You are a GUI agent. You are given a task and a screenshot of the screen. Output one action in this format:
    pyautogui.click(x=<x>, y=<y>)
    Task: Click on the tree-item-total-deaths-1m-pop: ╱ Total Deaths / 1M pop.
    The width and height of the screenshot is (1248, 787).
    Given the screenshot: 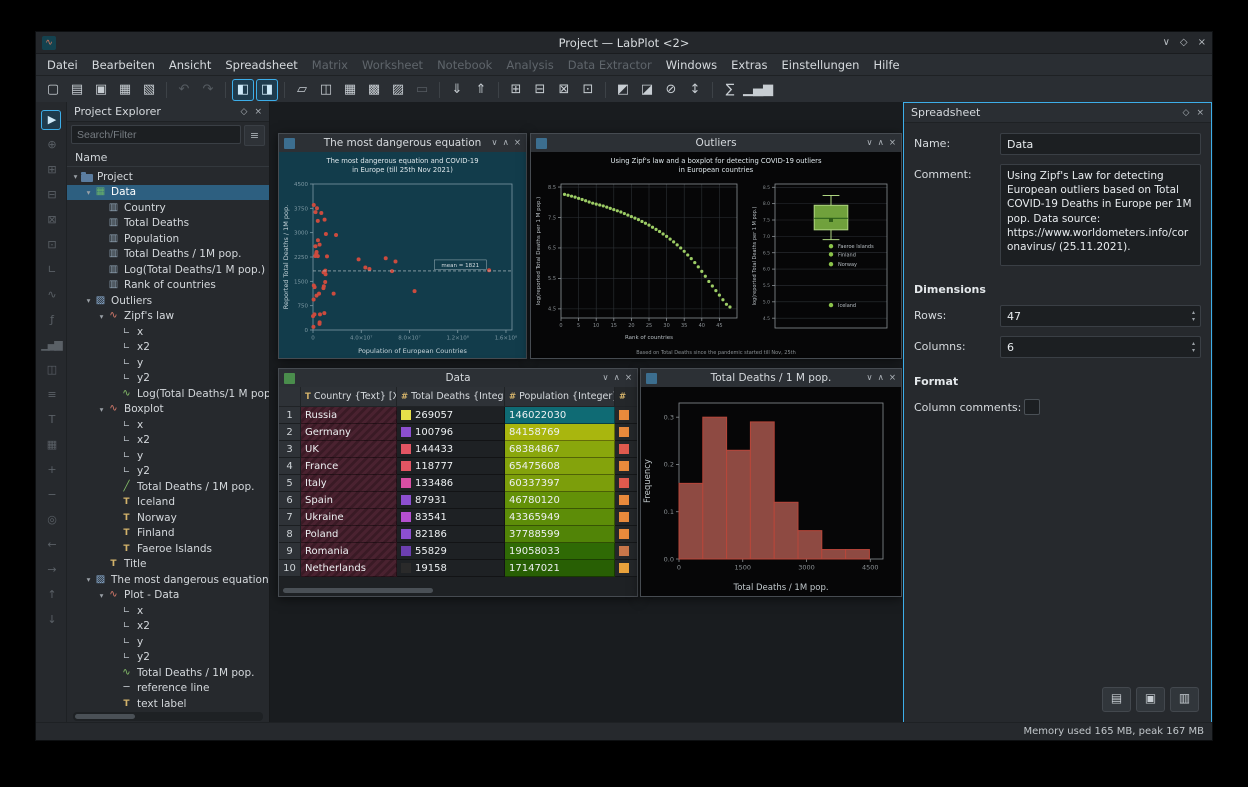 What is the action you would take?
    pyautogui.click(x=168, y=487)
    